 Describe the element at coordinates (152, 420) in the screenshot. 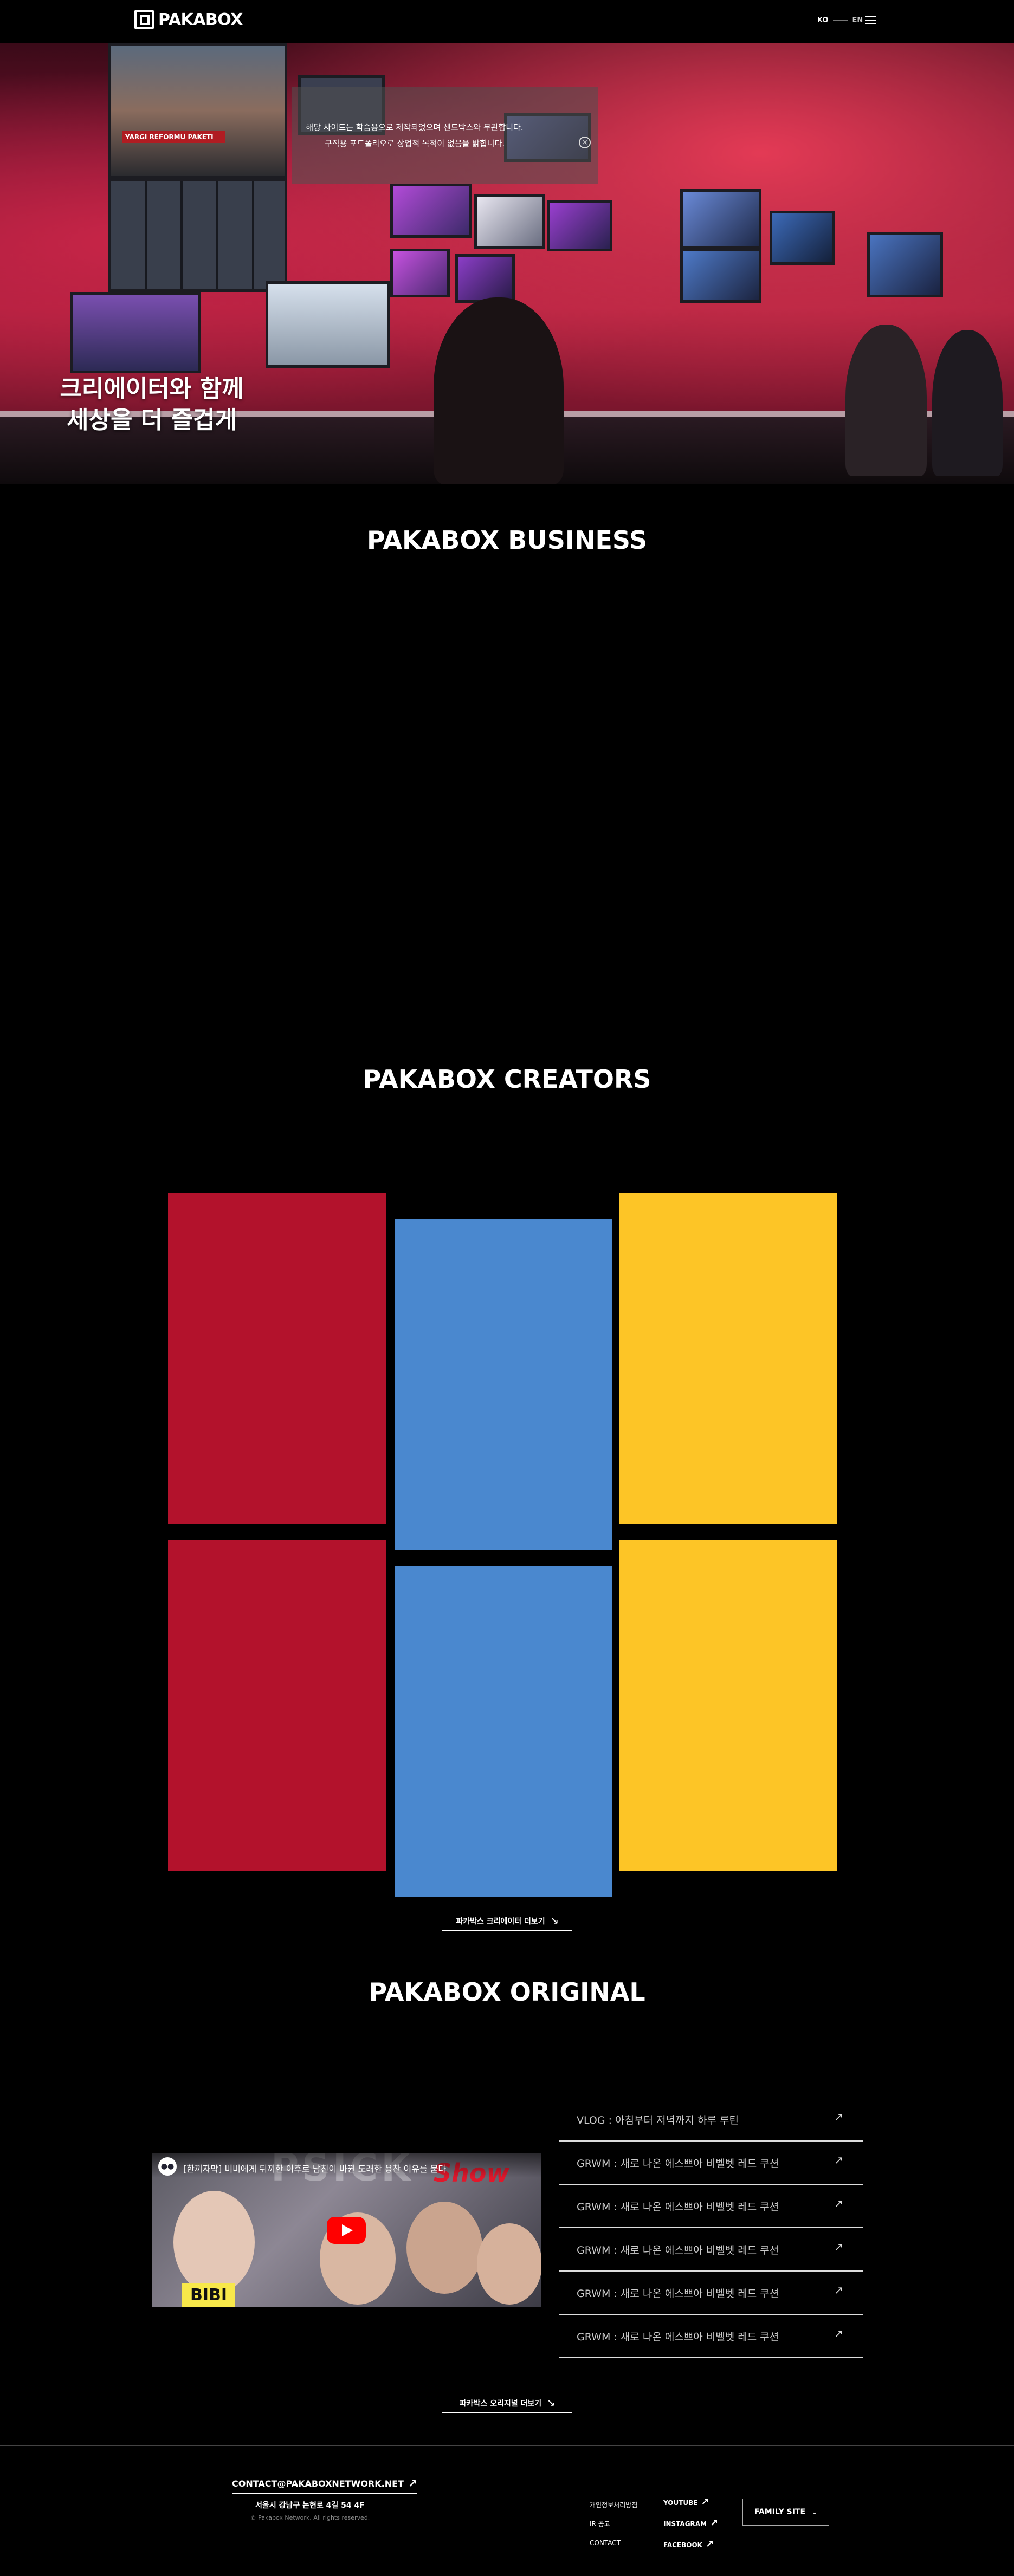

I see `hero-title-line-2: 세상을 더 즐겁게` at that location.